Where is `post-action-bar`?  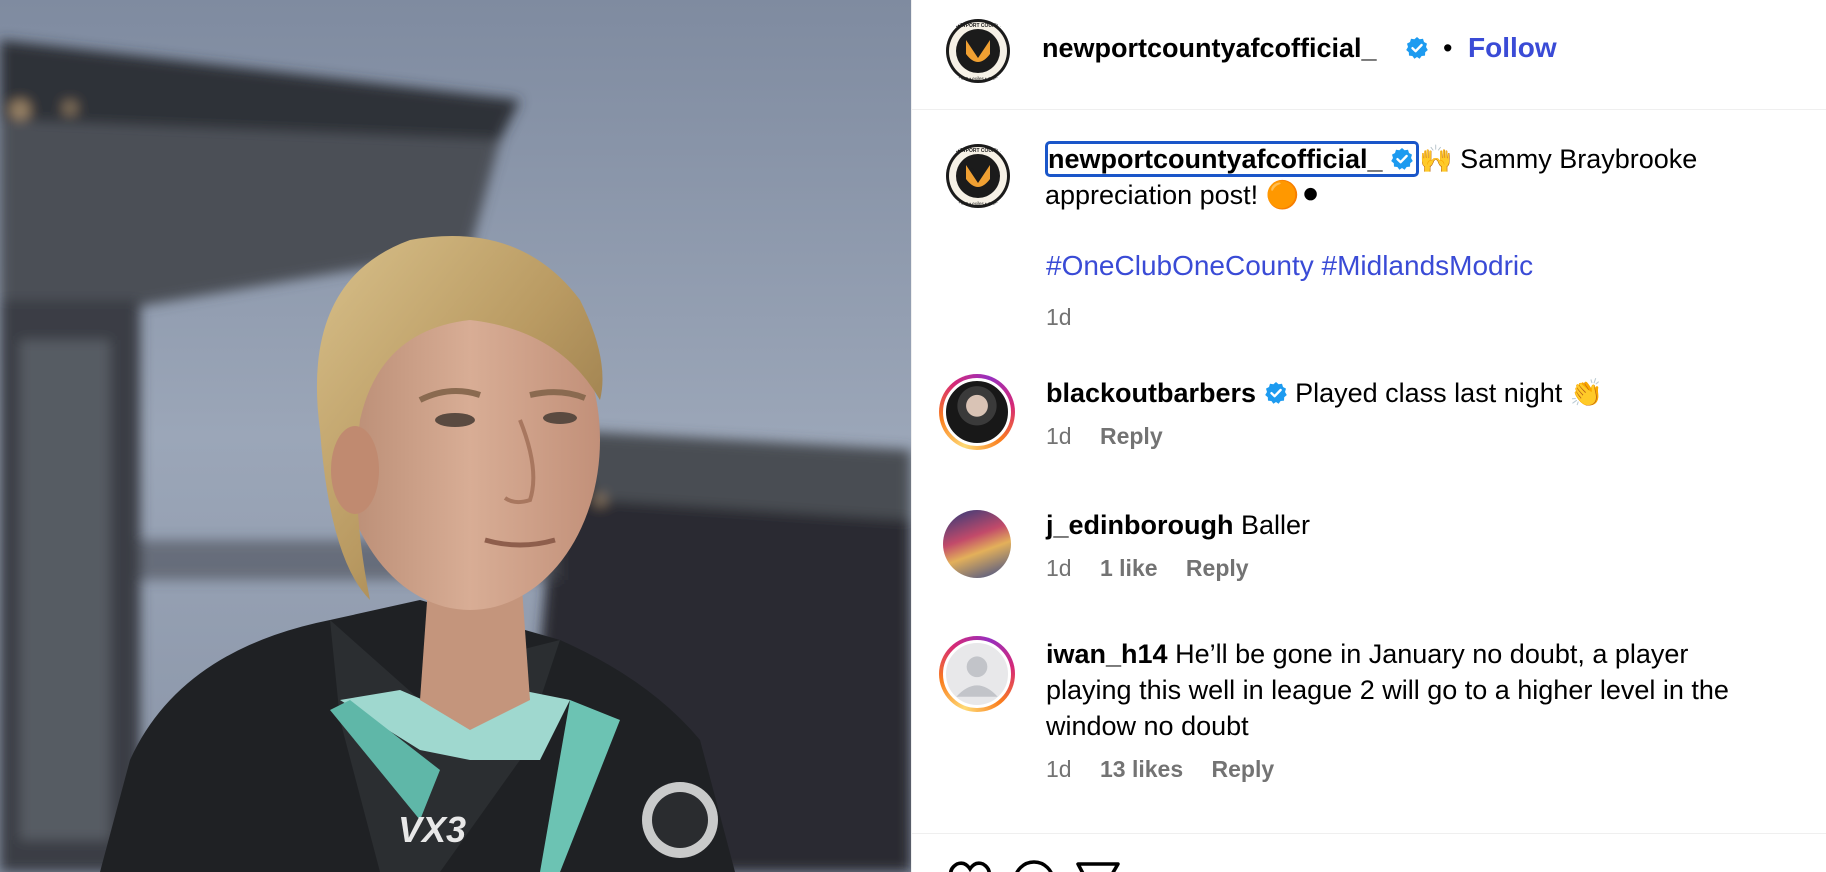
post-action-bar is located at coordinates (1097, 865).